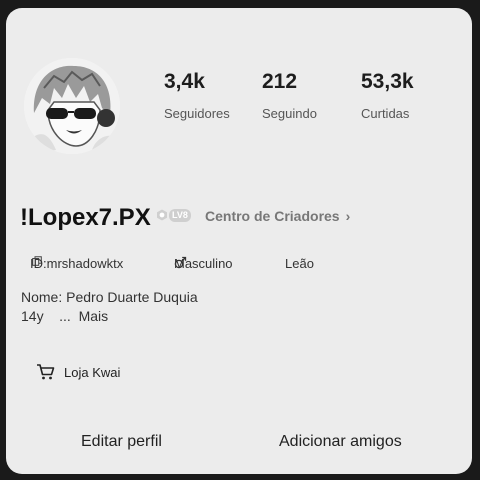  What do you see at coordinates (348, 216) in the screenshot?
I see `chevron-right-icon: ›` at bounding box center [348, 216].